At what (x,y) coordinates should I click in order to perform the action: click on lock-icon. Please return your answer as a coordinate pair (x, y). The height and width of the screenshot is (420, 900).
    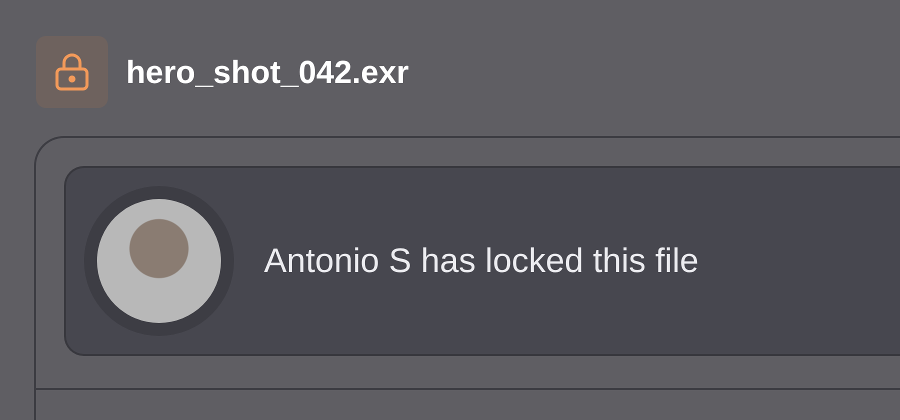
    Looking at the image, I should click on (72, 72).